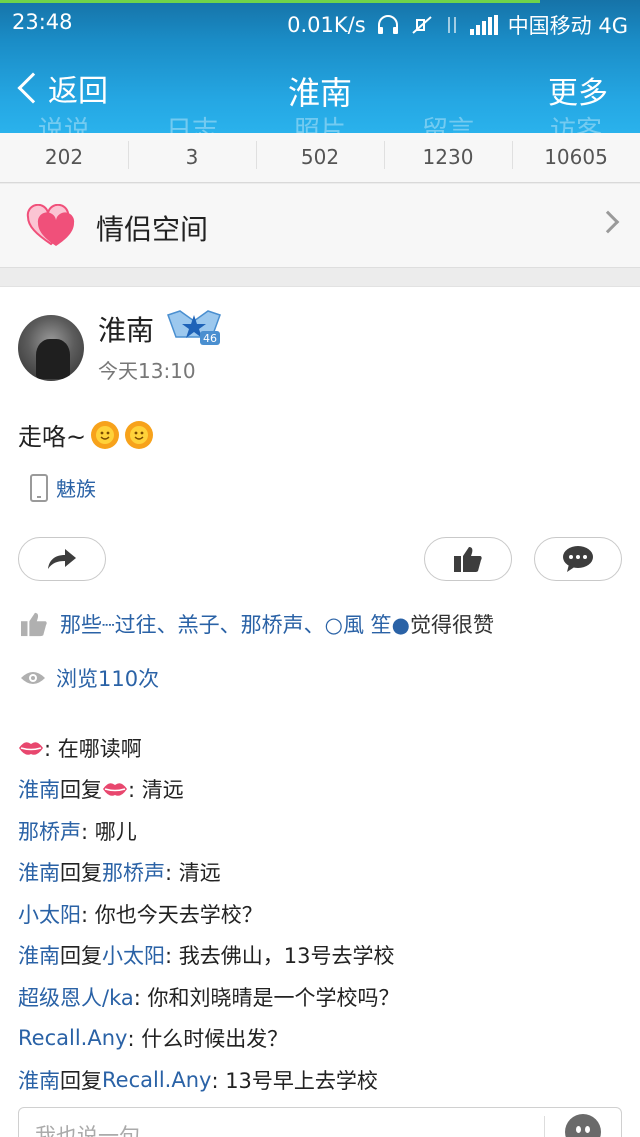 Image resolution: width=640 pixels, height=1137 pixels. What do you see at coordinates (49, 831) in the screenshot?
I see `comment-user: 那桥声` at bounding box center [49, 831].